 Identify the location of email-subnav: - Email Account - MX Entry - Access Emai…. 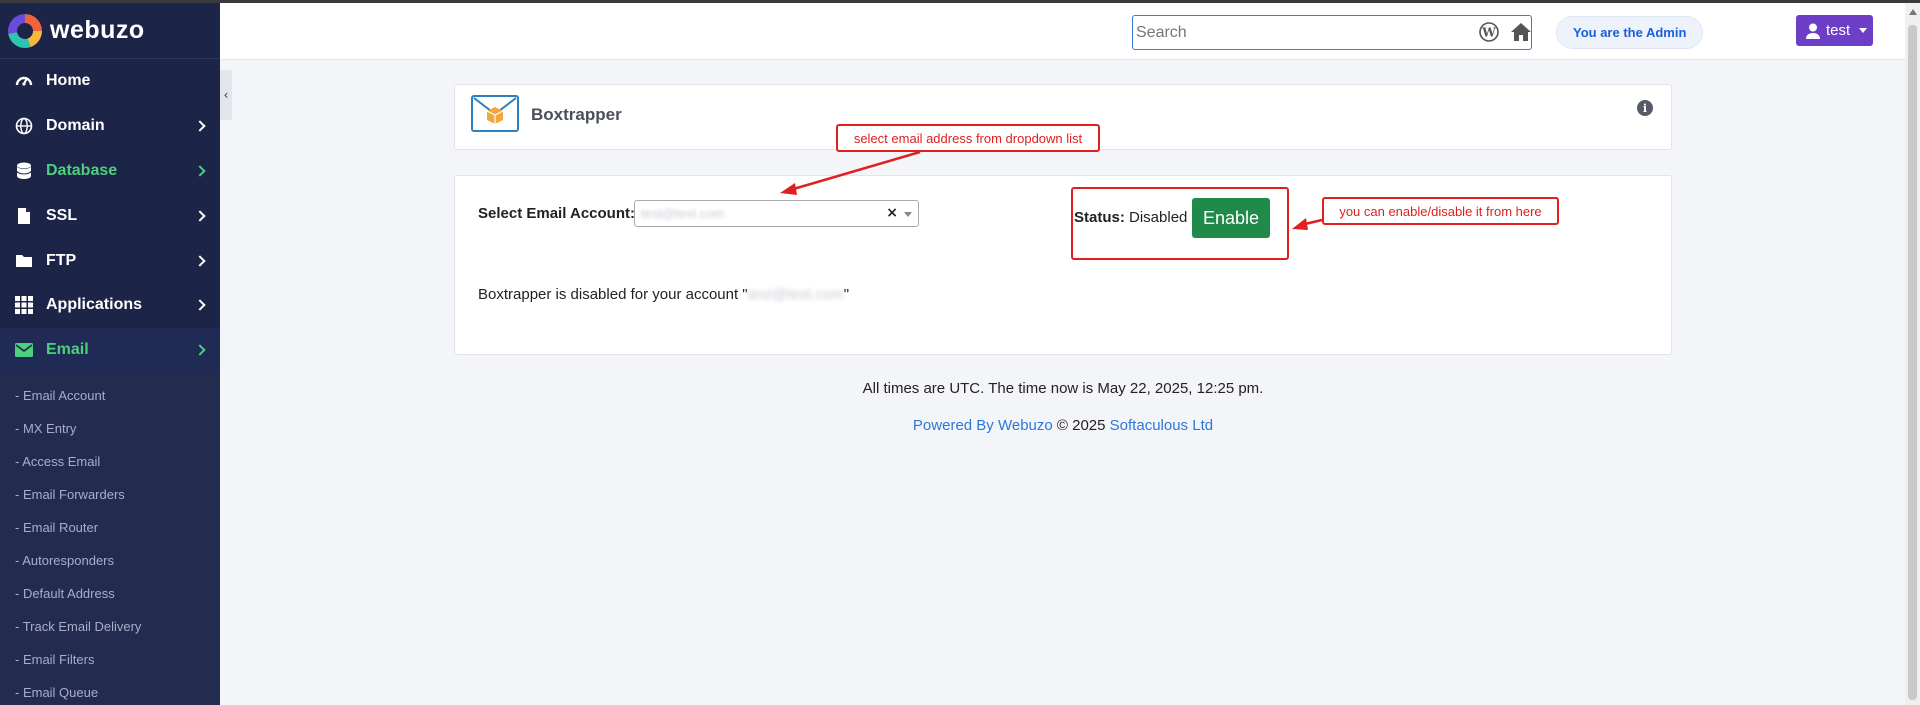
(110, 538).